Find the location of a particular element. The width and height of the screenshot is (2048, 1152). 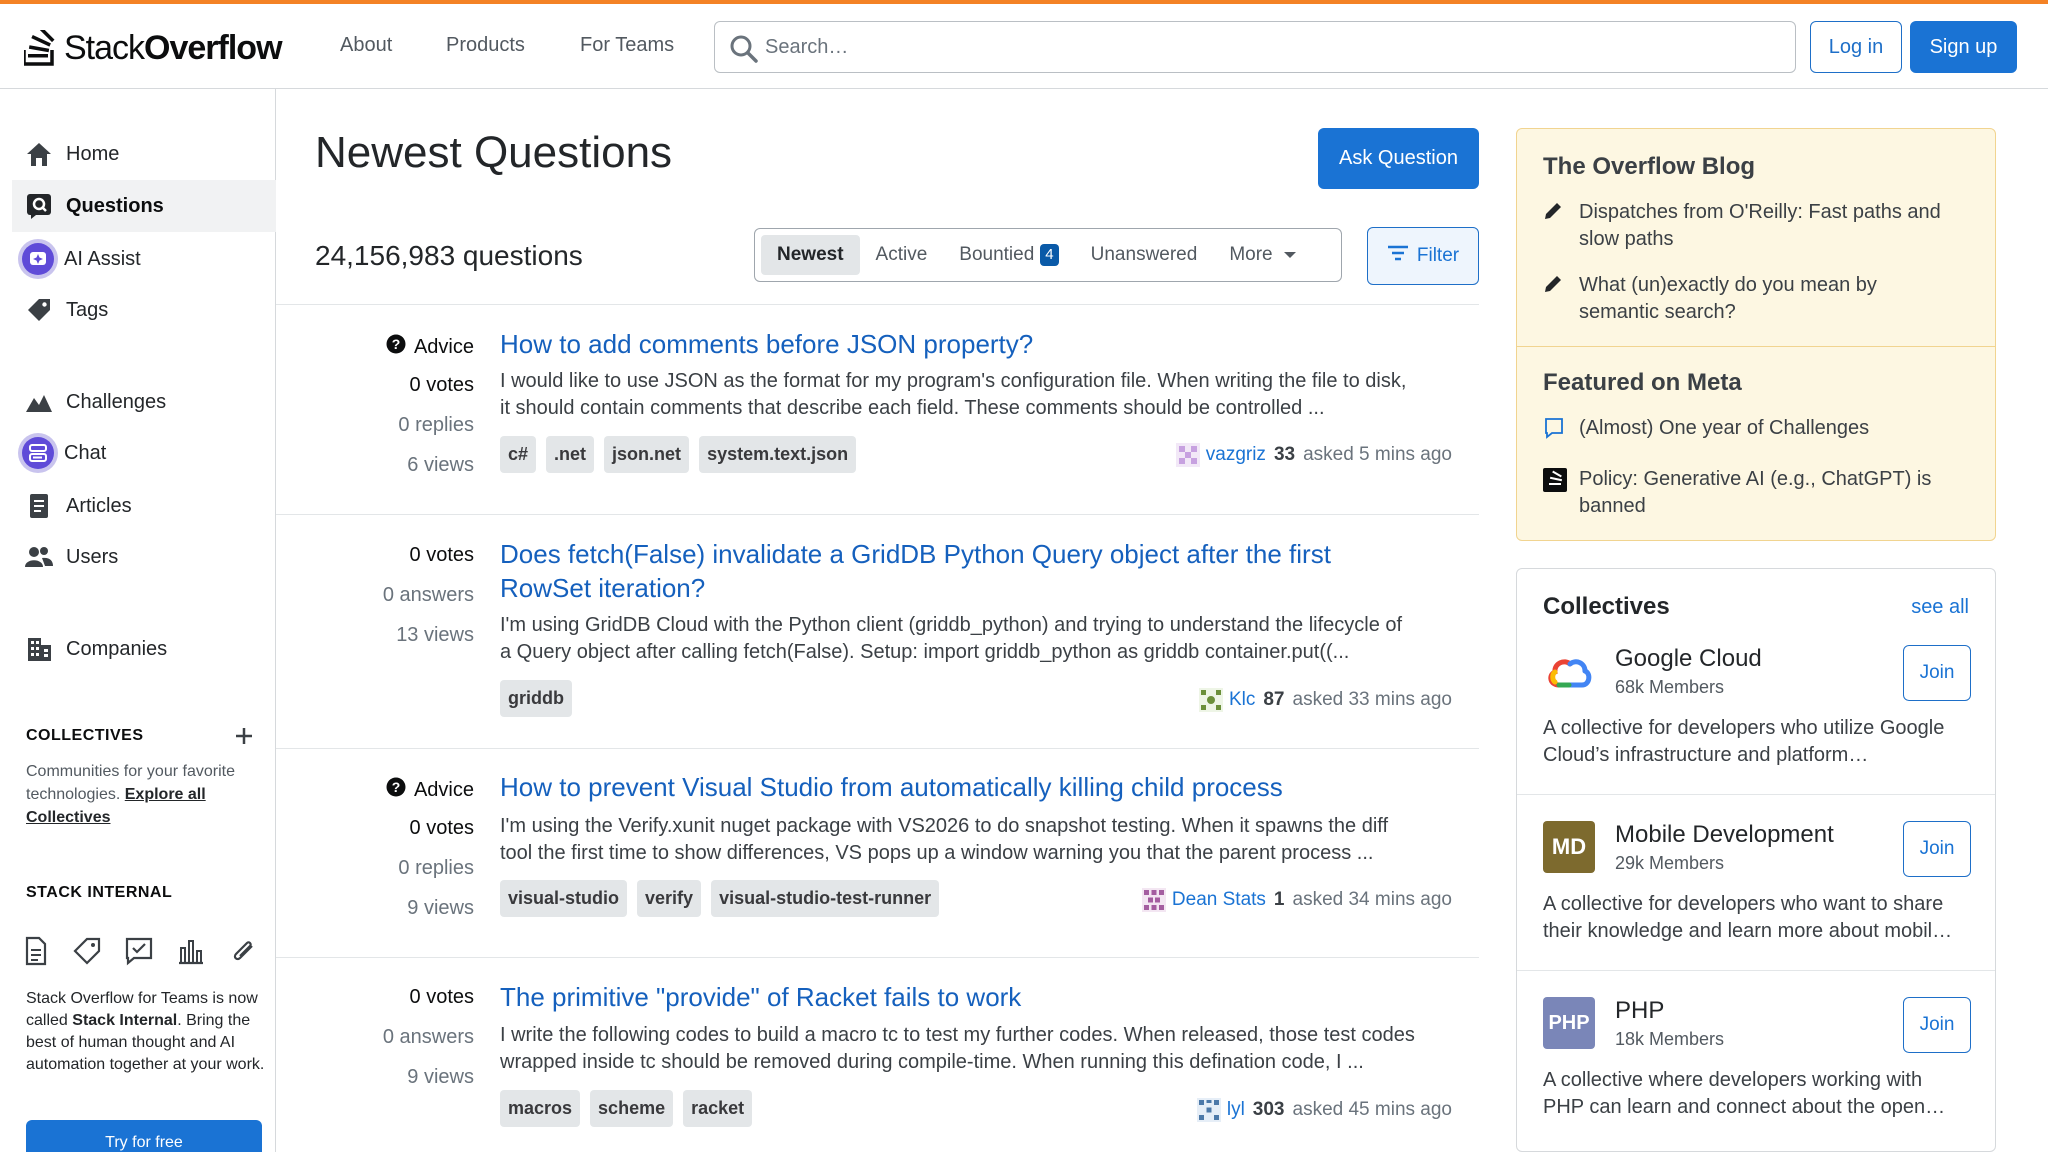

user-link: Dean Stats is located at coordinates (1219, 900).